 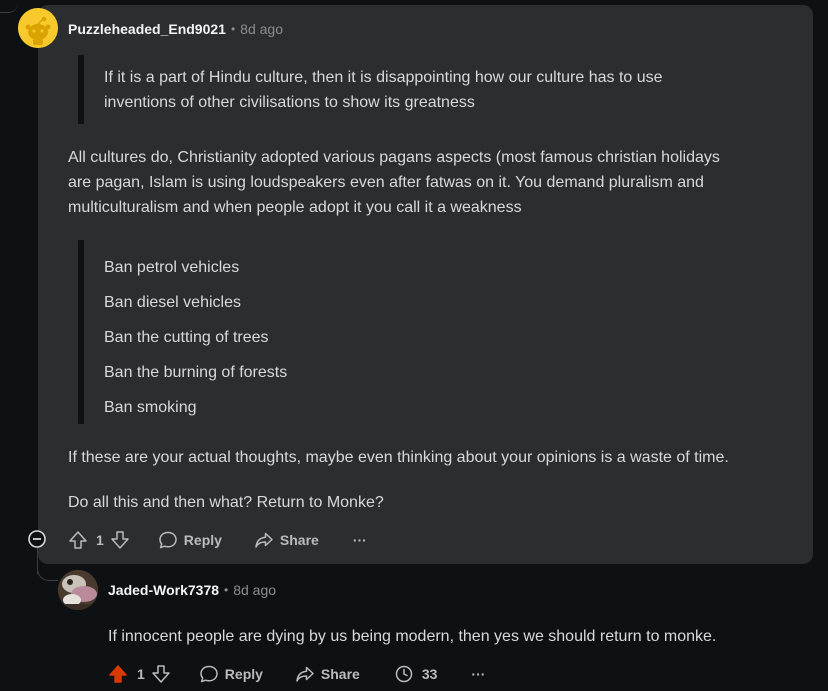 I want to click on thread-line, so click(x=9, y=6).